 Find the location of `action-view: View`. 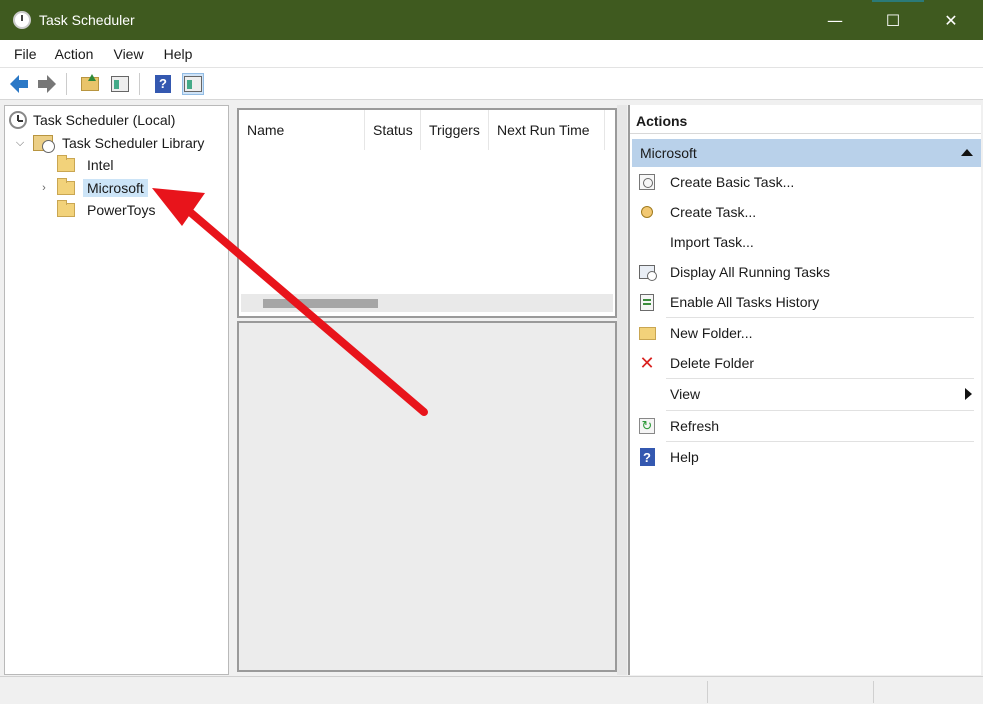

action-view: View is located at coordinates (804, 394).